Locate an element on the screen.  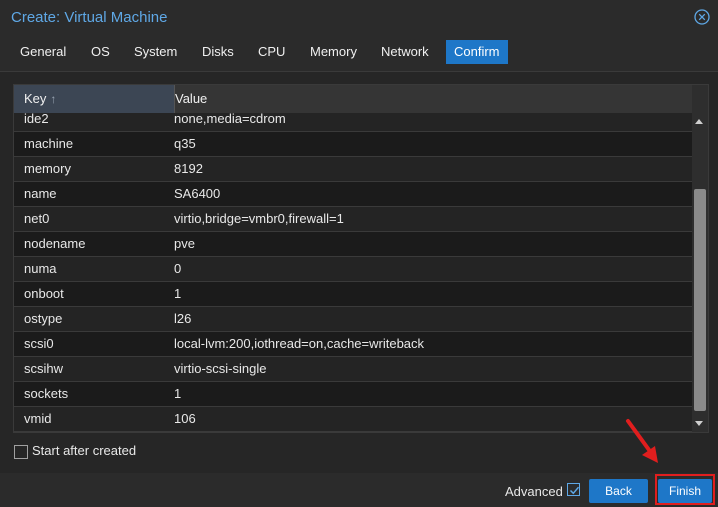
row-key: machine is located at coordinates (49, 143).